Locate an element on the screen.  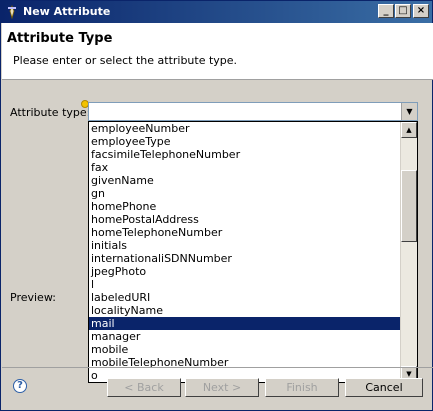
scroll-up-button: ▲ is located at coordinates (409, 130).